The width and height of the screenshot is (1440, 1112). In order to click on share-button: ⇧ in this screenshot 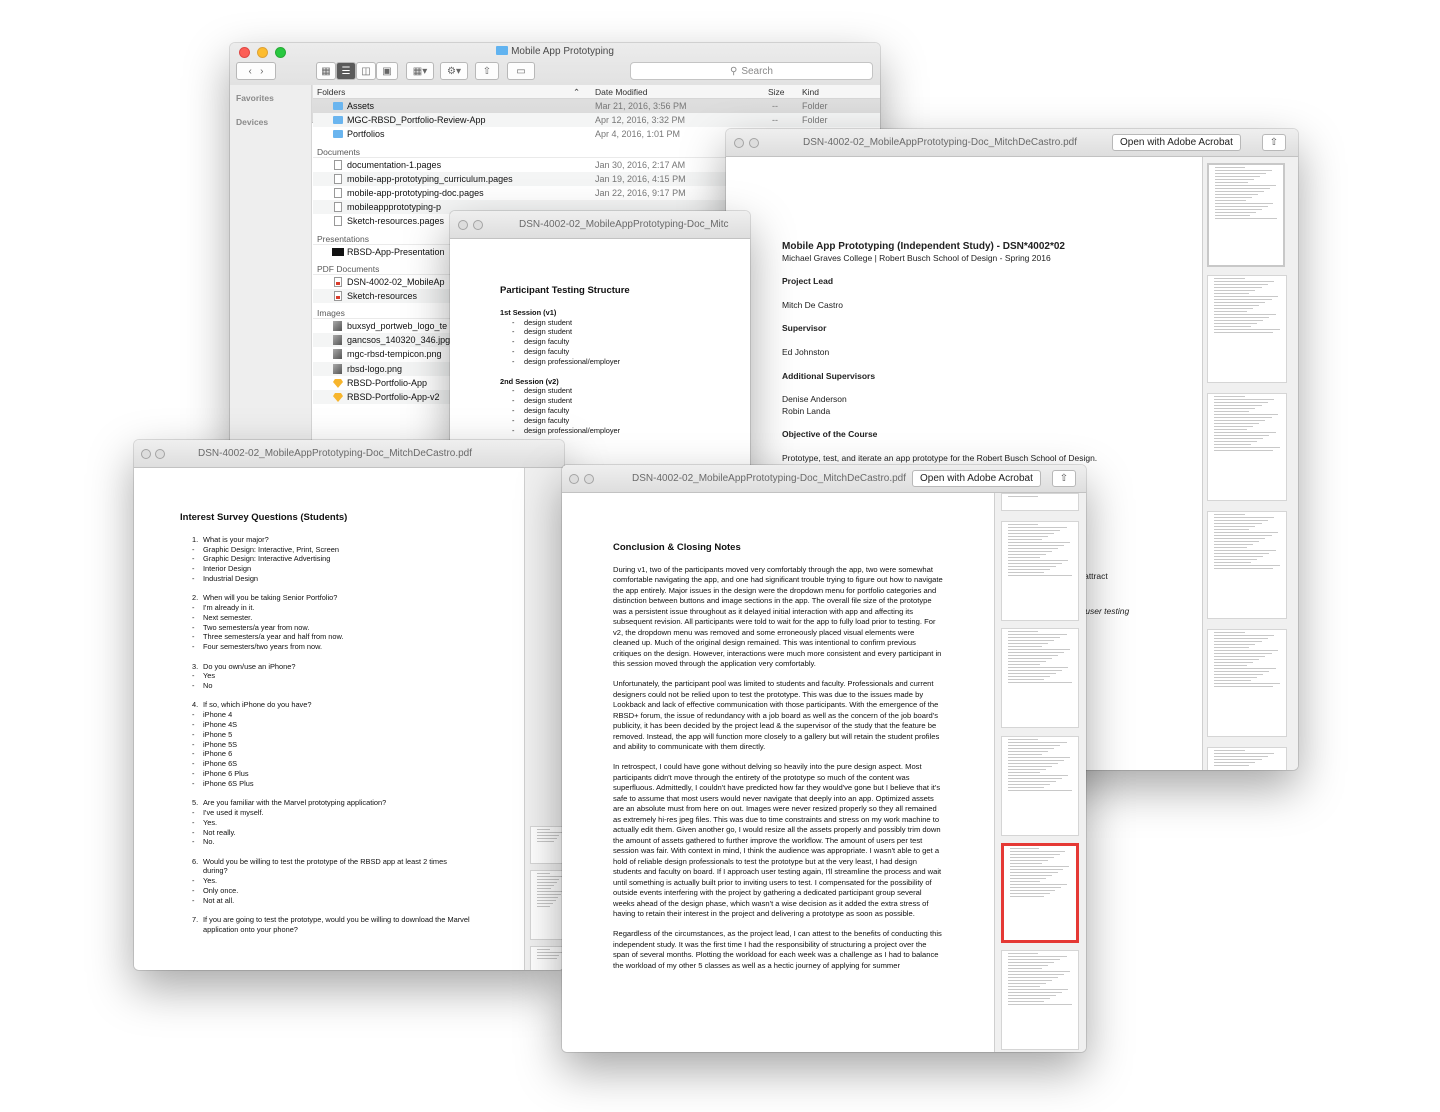, I will do `click(487, 71)`.